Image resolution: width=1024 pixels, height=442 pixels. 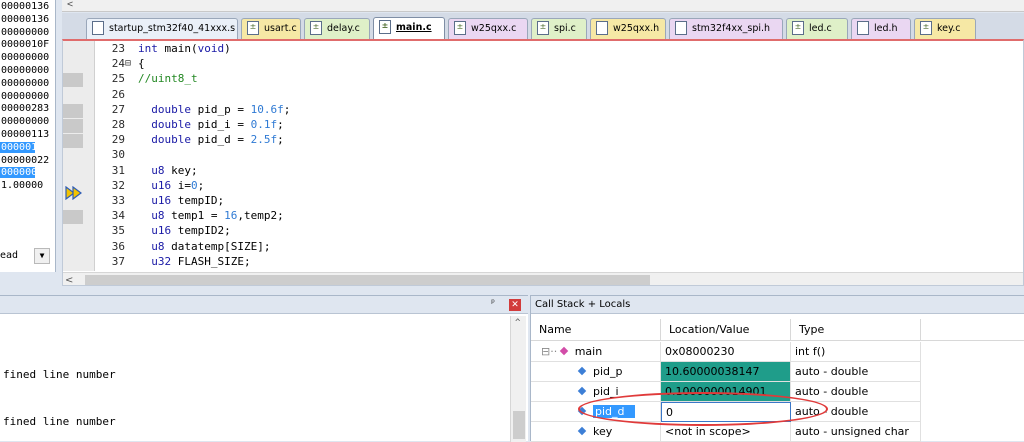 What do you see at coordinates (726, 372) in the screenshot?
I see `value-cell: 10.60000038147` at bounding box center [726, 372].